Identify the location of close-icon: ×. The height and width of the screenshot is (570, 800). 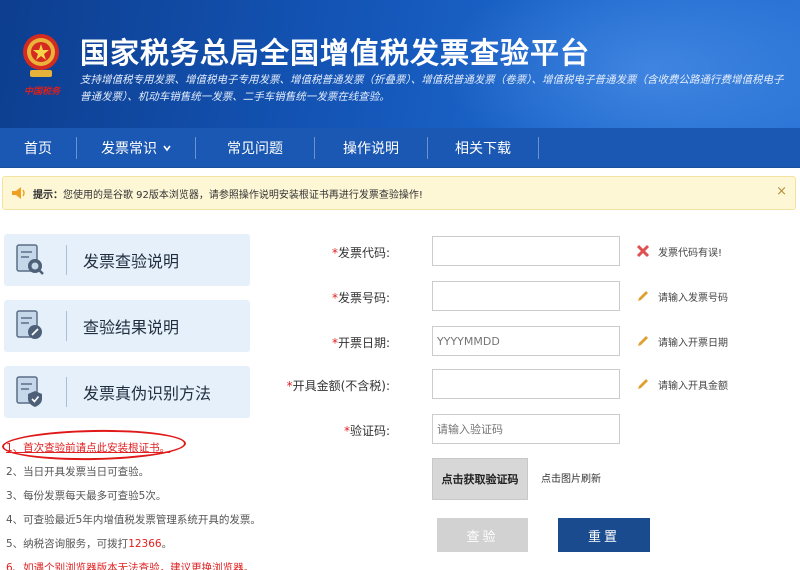
(781, 191).